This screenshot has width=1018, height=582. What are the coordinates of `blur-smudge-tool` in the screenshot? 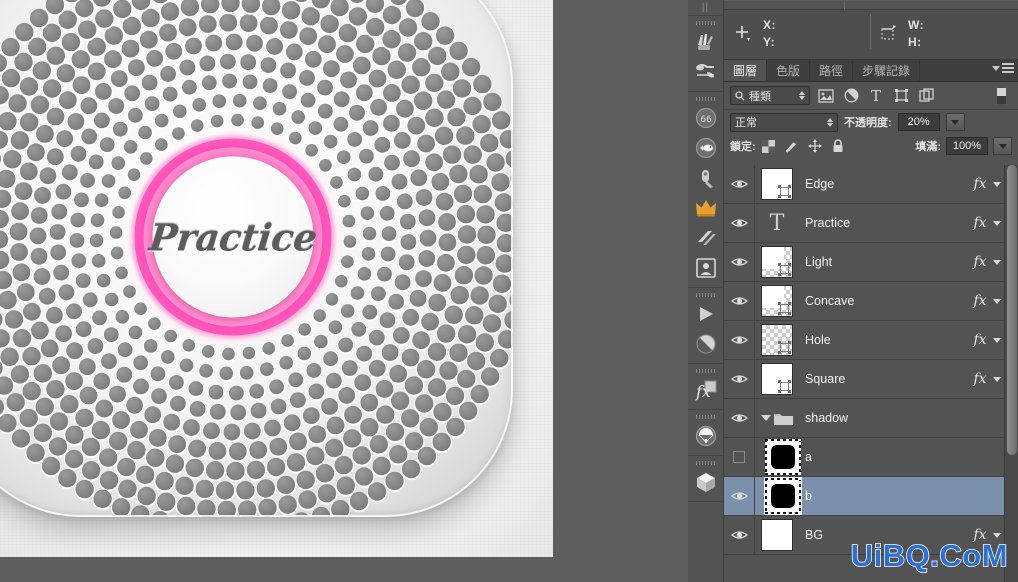 It's located at (705, 72).